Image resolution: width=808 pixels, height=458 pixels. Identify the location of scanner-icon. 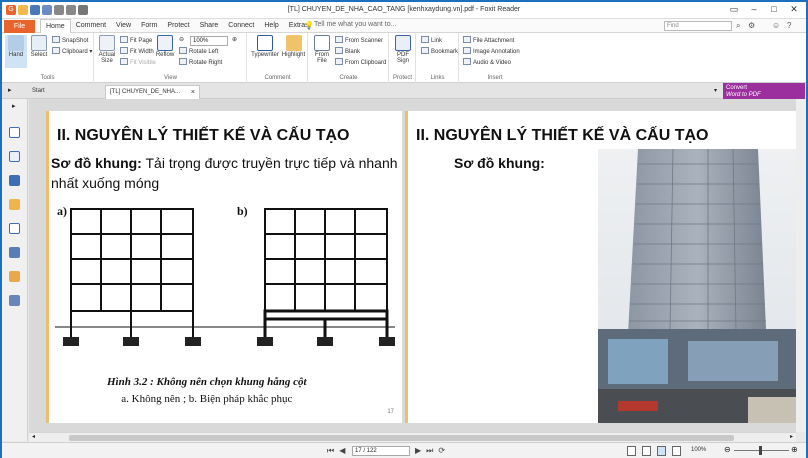
(339, 39).